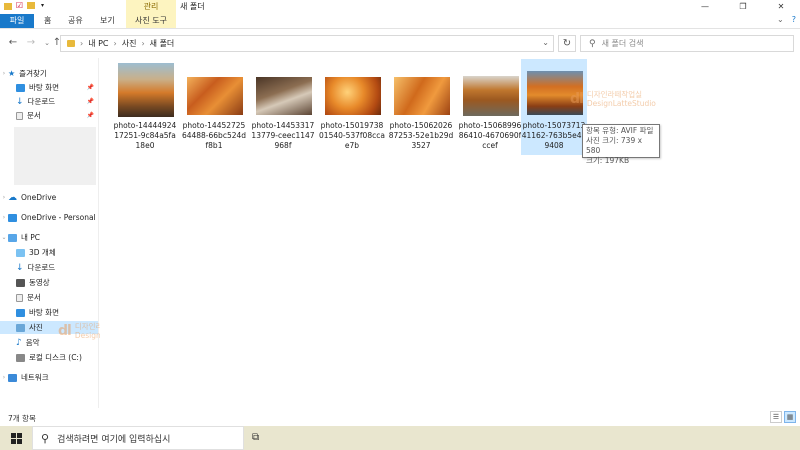 Image resolution: width=800 pixels, height=450 pixels. What do you see at coordinates (65, 331) in the screenshot?
I see `watermark-logo: dl` at bounding box center [65, 331].